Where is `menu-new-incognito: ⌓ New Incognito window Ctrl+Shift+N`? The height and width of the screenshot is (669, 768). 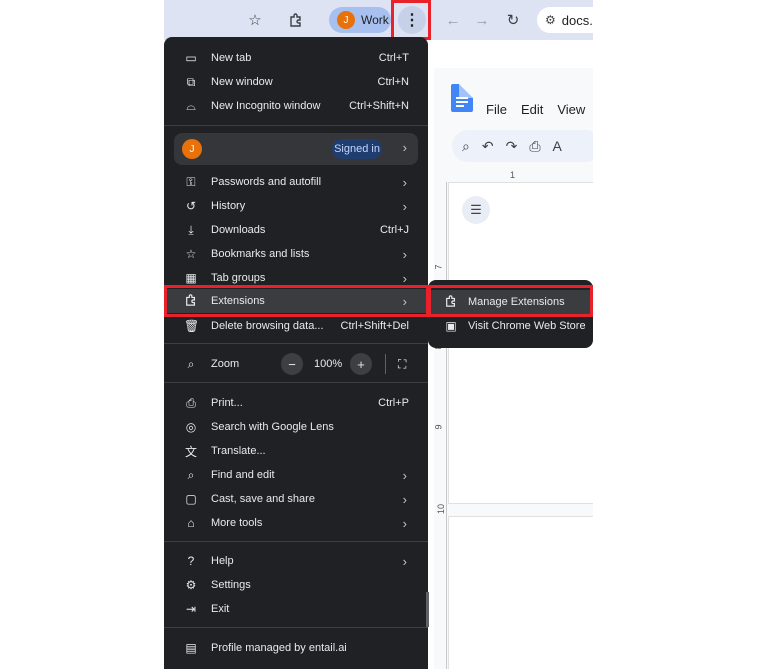 menu-new-incognito: ⌓ New Incognito window Ctrl+Shift+N is located at coordinates (296, 106).